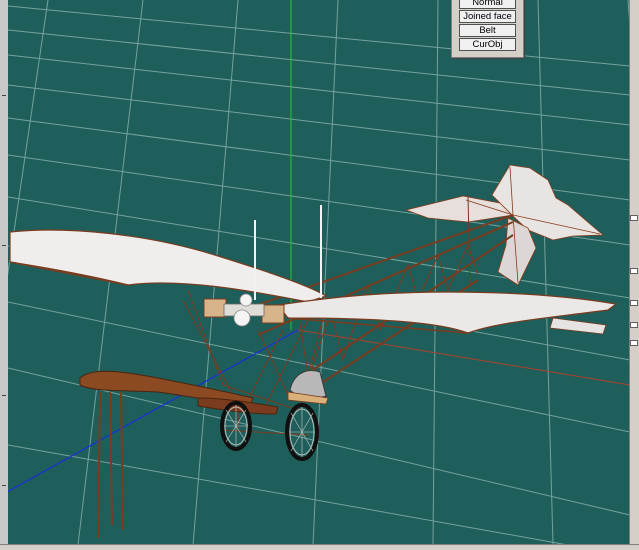 This screenshot has width=639, height=550. I want to click on right-panel-edge, so click(634, 275).